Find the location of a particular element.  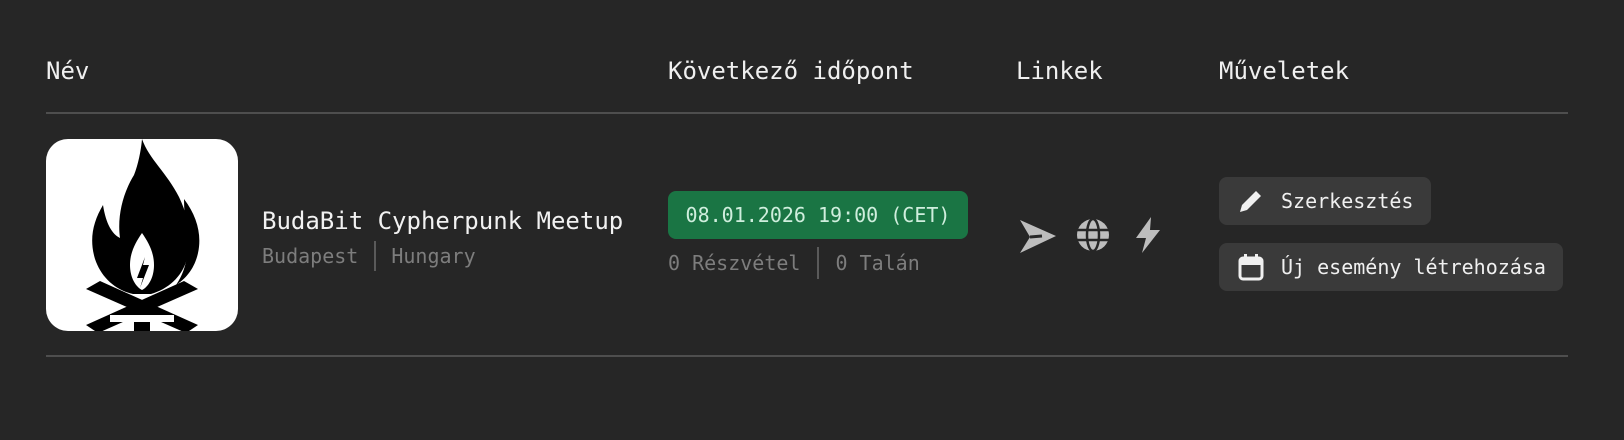

table-header: Név Következő időpont Linkek Műveletek is located at coordinates (807, 71).